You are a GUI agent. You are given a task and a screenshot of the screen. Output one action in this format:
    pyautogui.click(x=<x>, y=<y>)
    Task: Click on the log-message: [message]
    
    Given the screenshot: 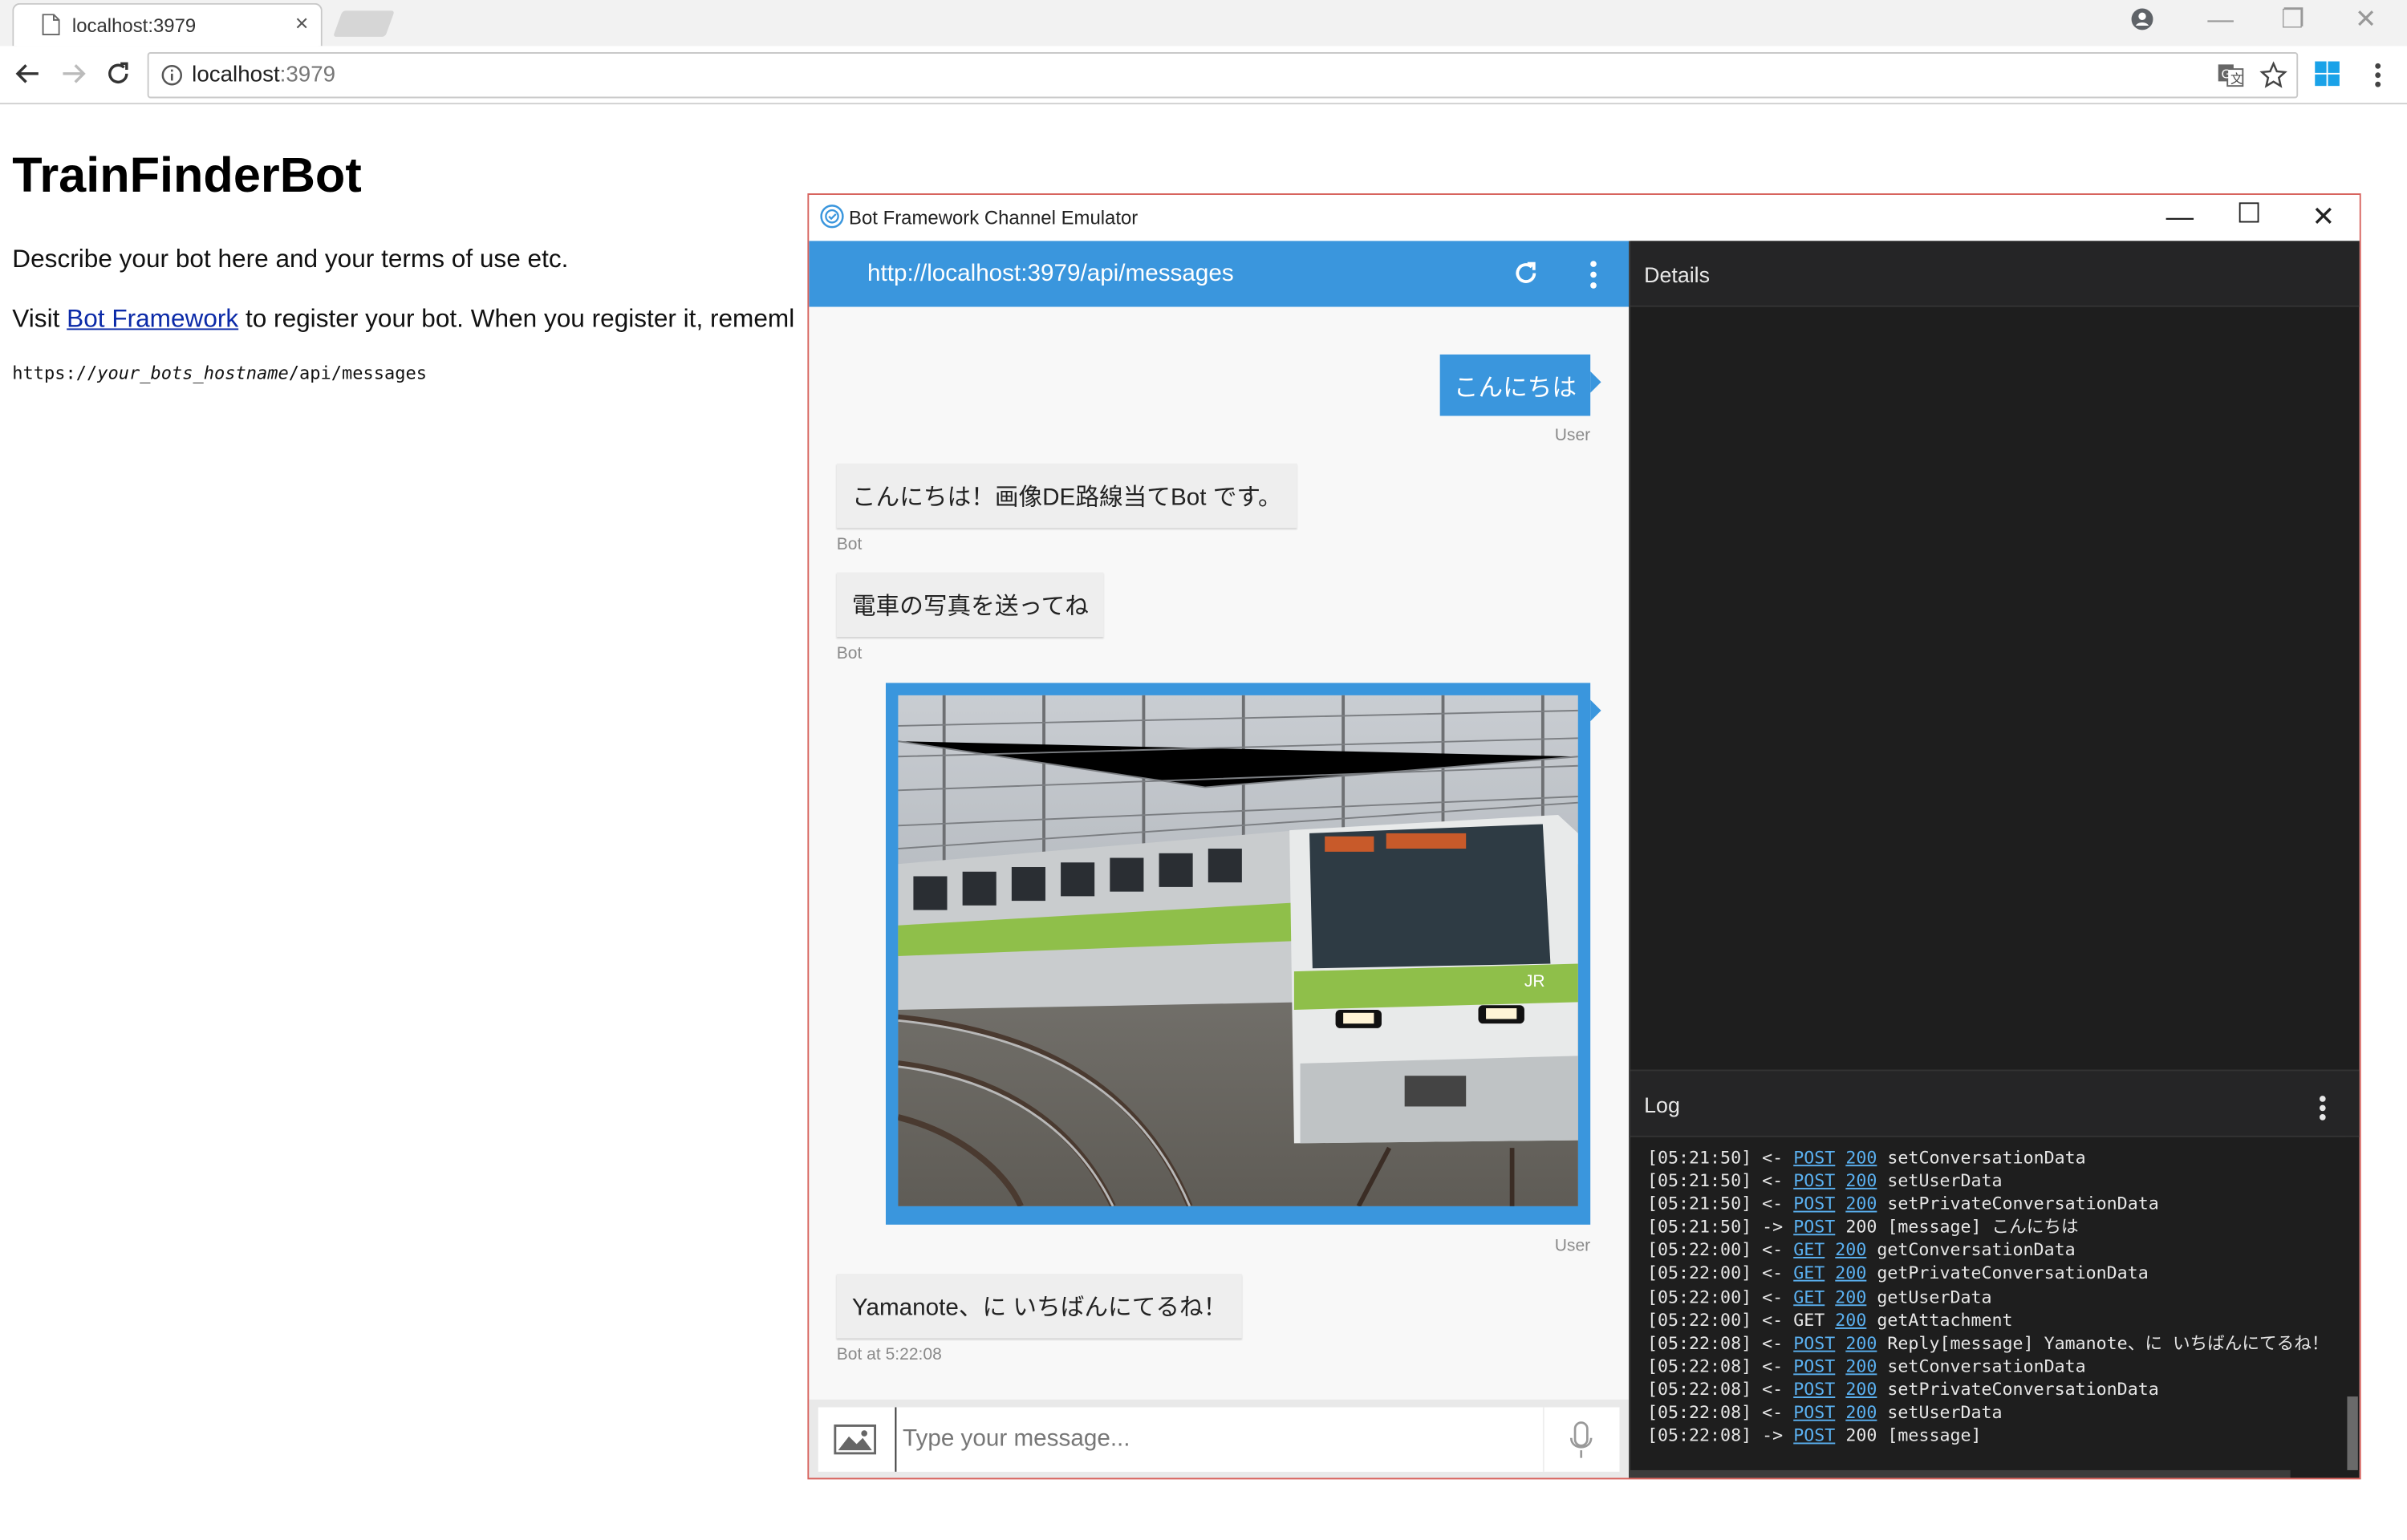 What is the action you would take?
    pyautogui.click(x=1935, y=1436)
    